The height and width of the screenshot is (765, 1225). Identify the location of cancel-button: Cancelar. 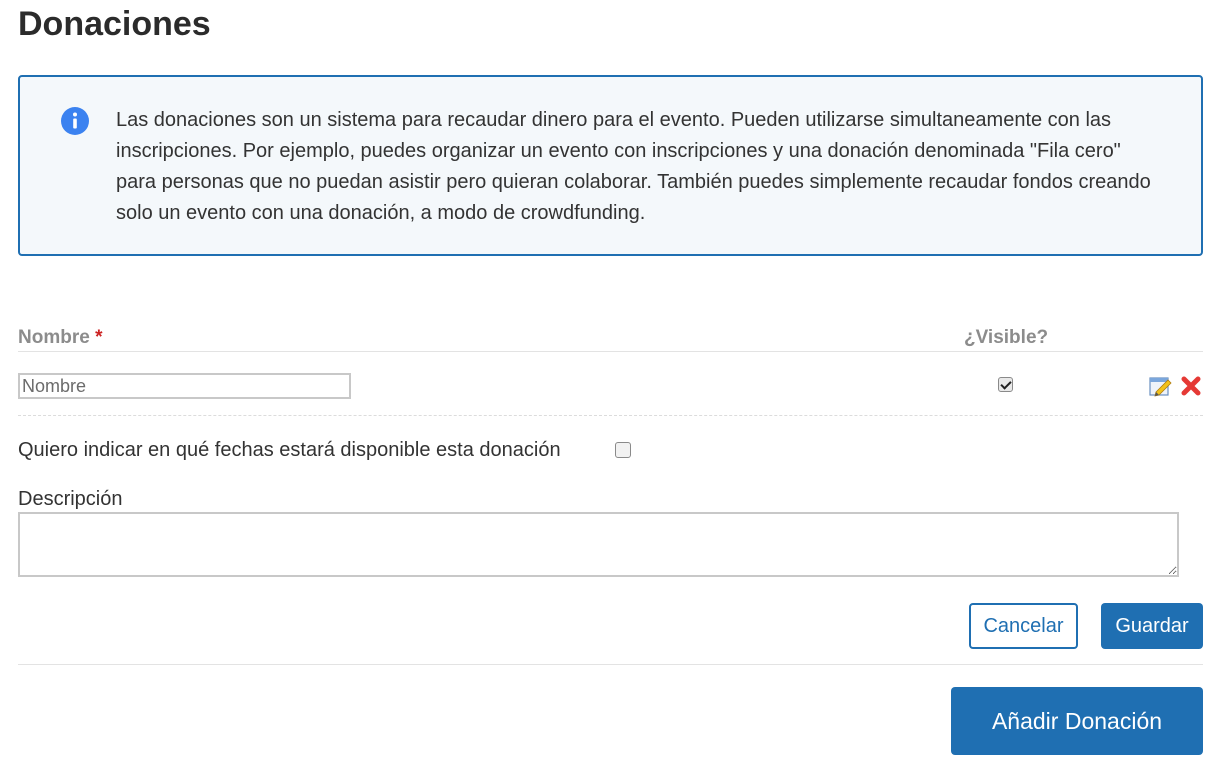
(1023, 626).